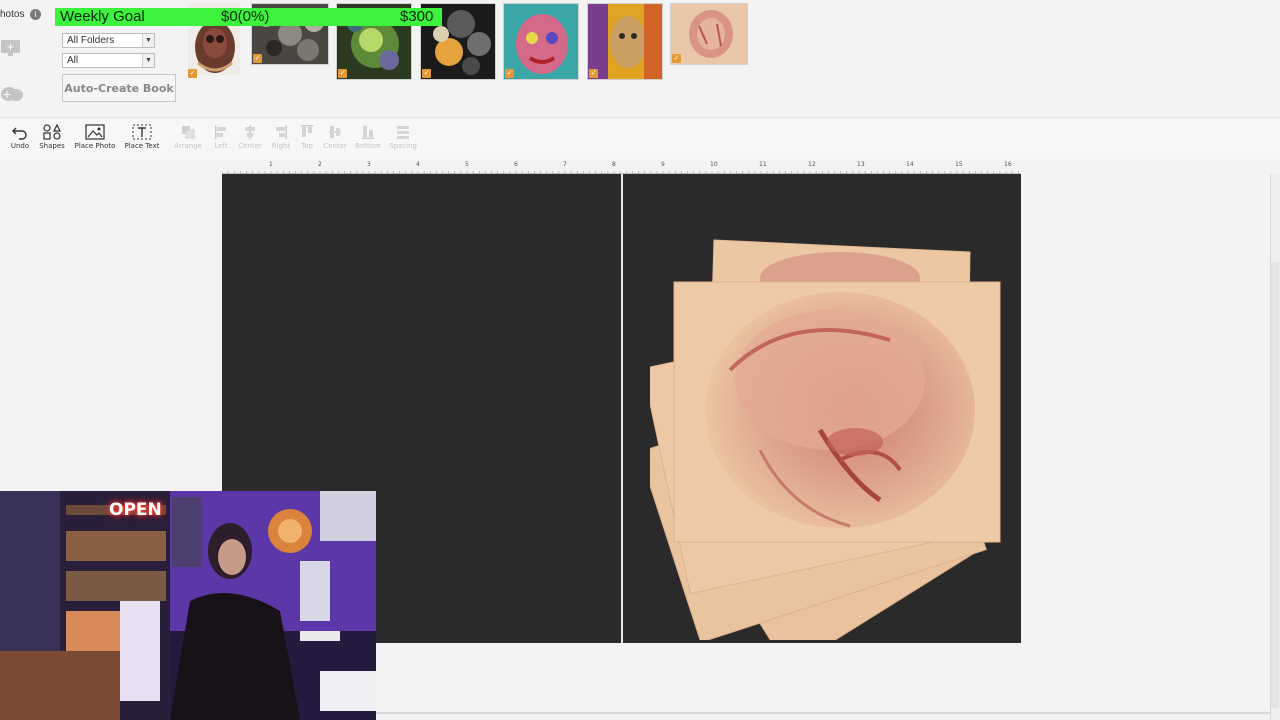 This screenshot has width=1280, height=720. I want to click on toolbar-label: Left, so click(221, 146).